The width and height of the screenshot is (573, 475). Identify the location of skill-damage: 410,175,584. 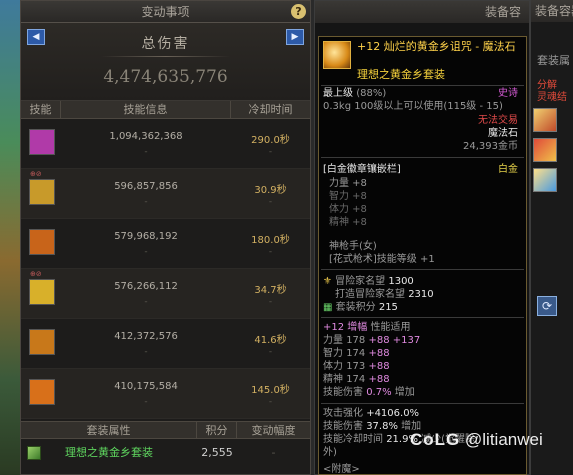
(146, 386).